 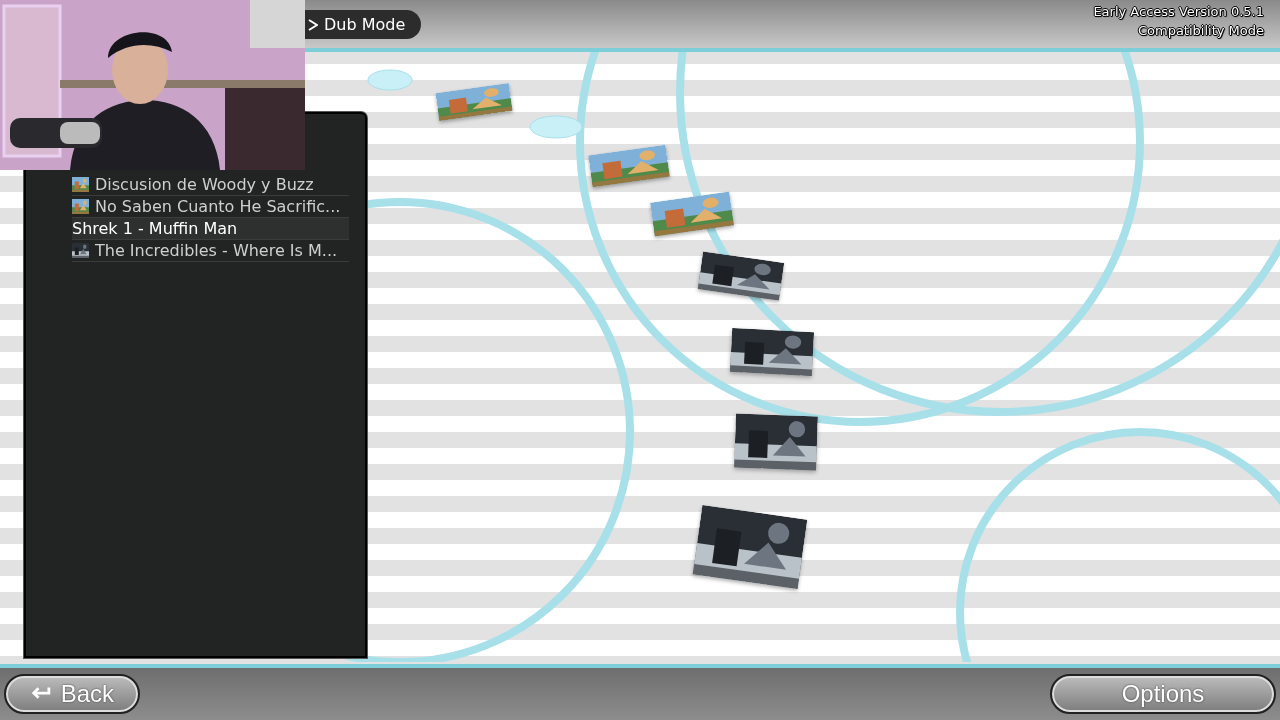 I want to click on oval-marker, so click(x=390, y=80).